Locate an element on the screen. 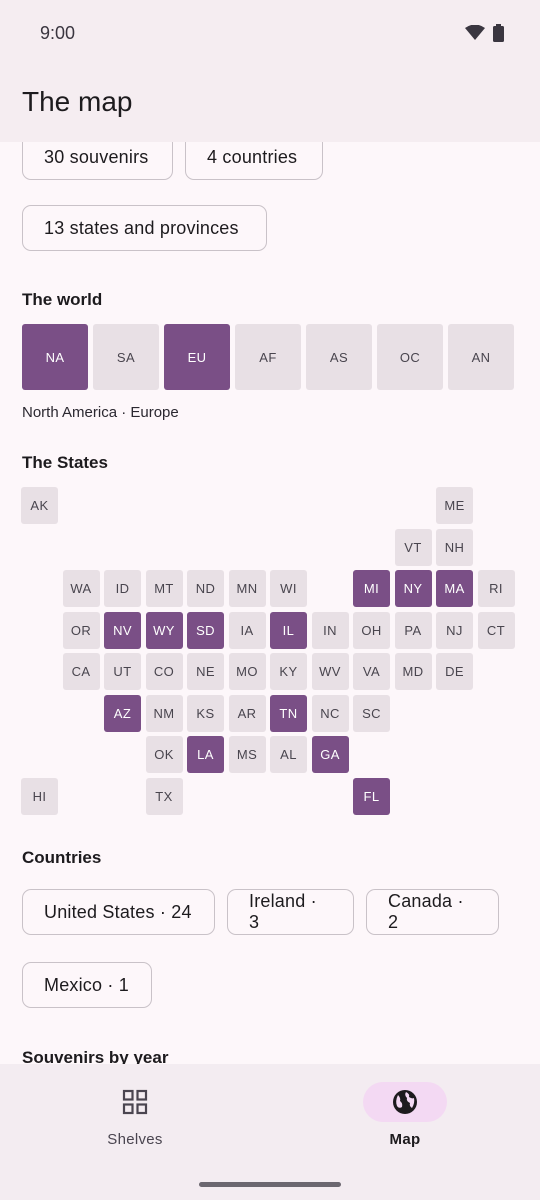  state-tile-me: ME is located at coordinates (454, 505).